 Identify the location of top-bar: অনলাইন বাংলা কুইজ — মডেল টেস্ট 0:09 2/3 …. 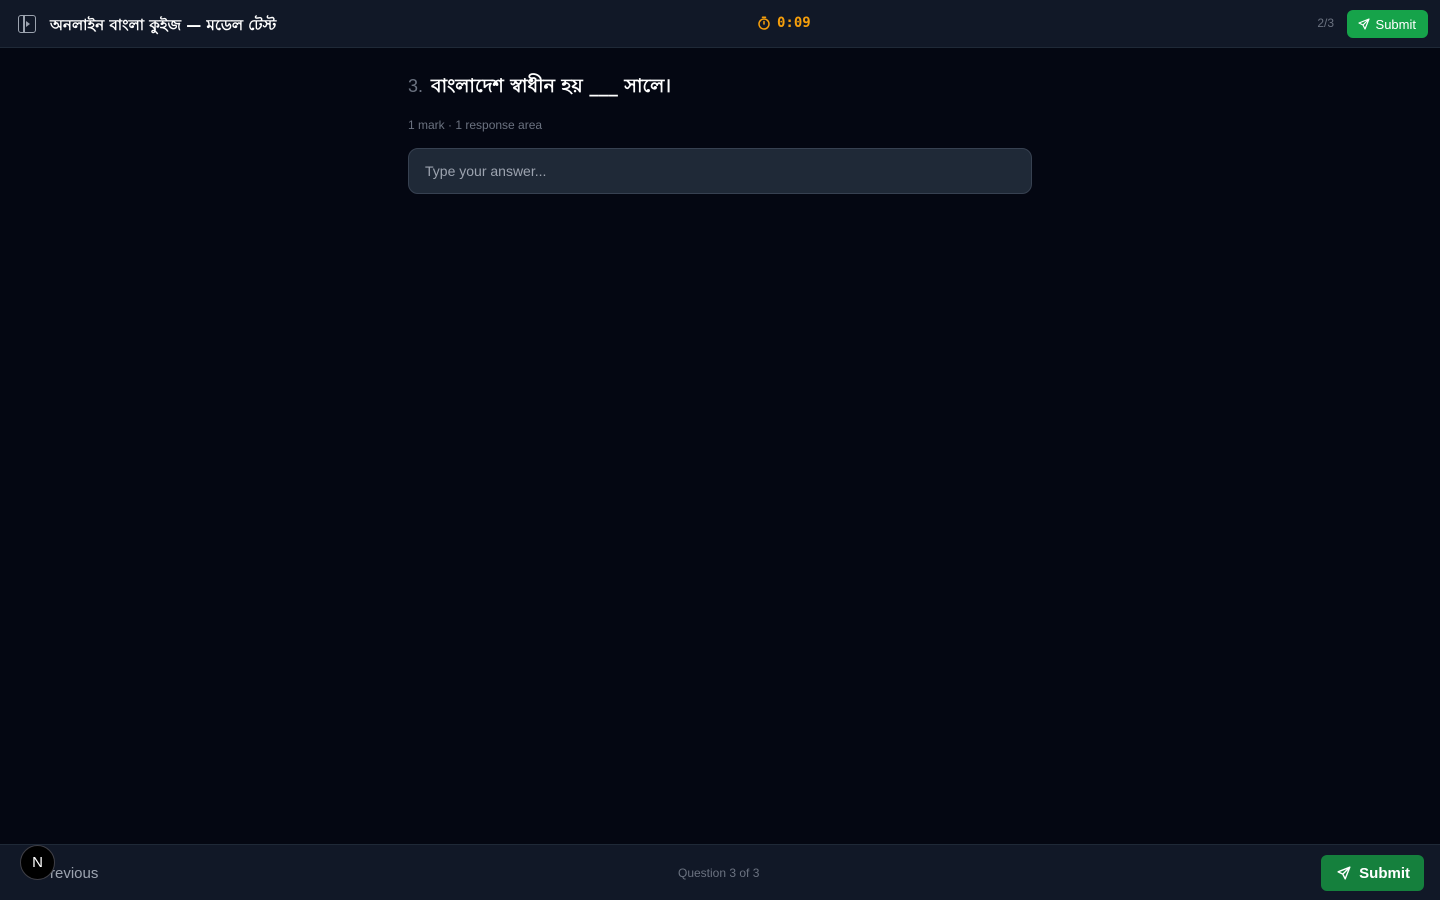
(720, 24).